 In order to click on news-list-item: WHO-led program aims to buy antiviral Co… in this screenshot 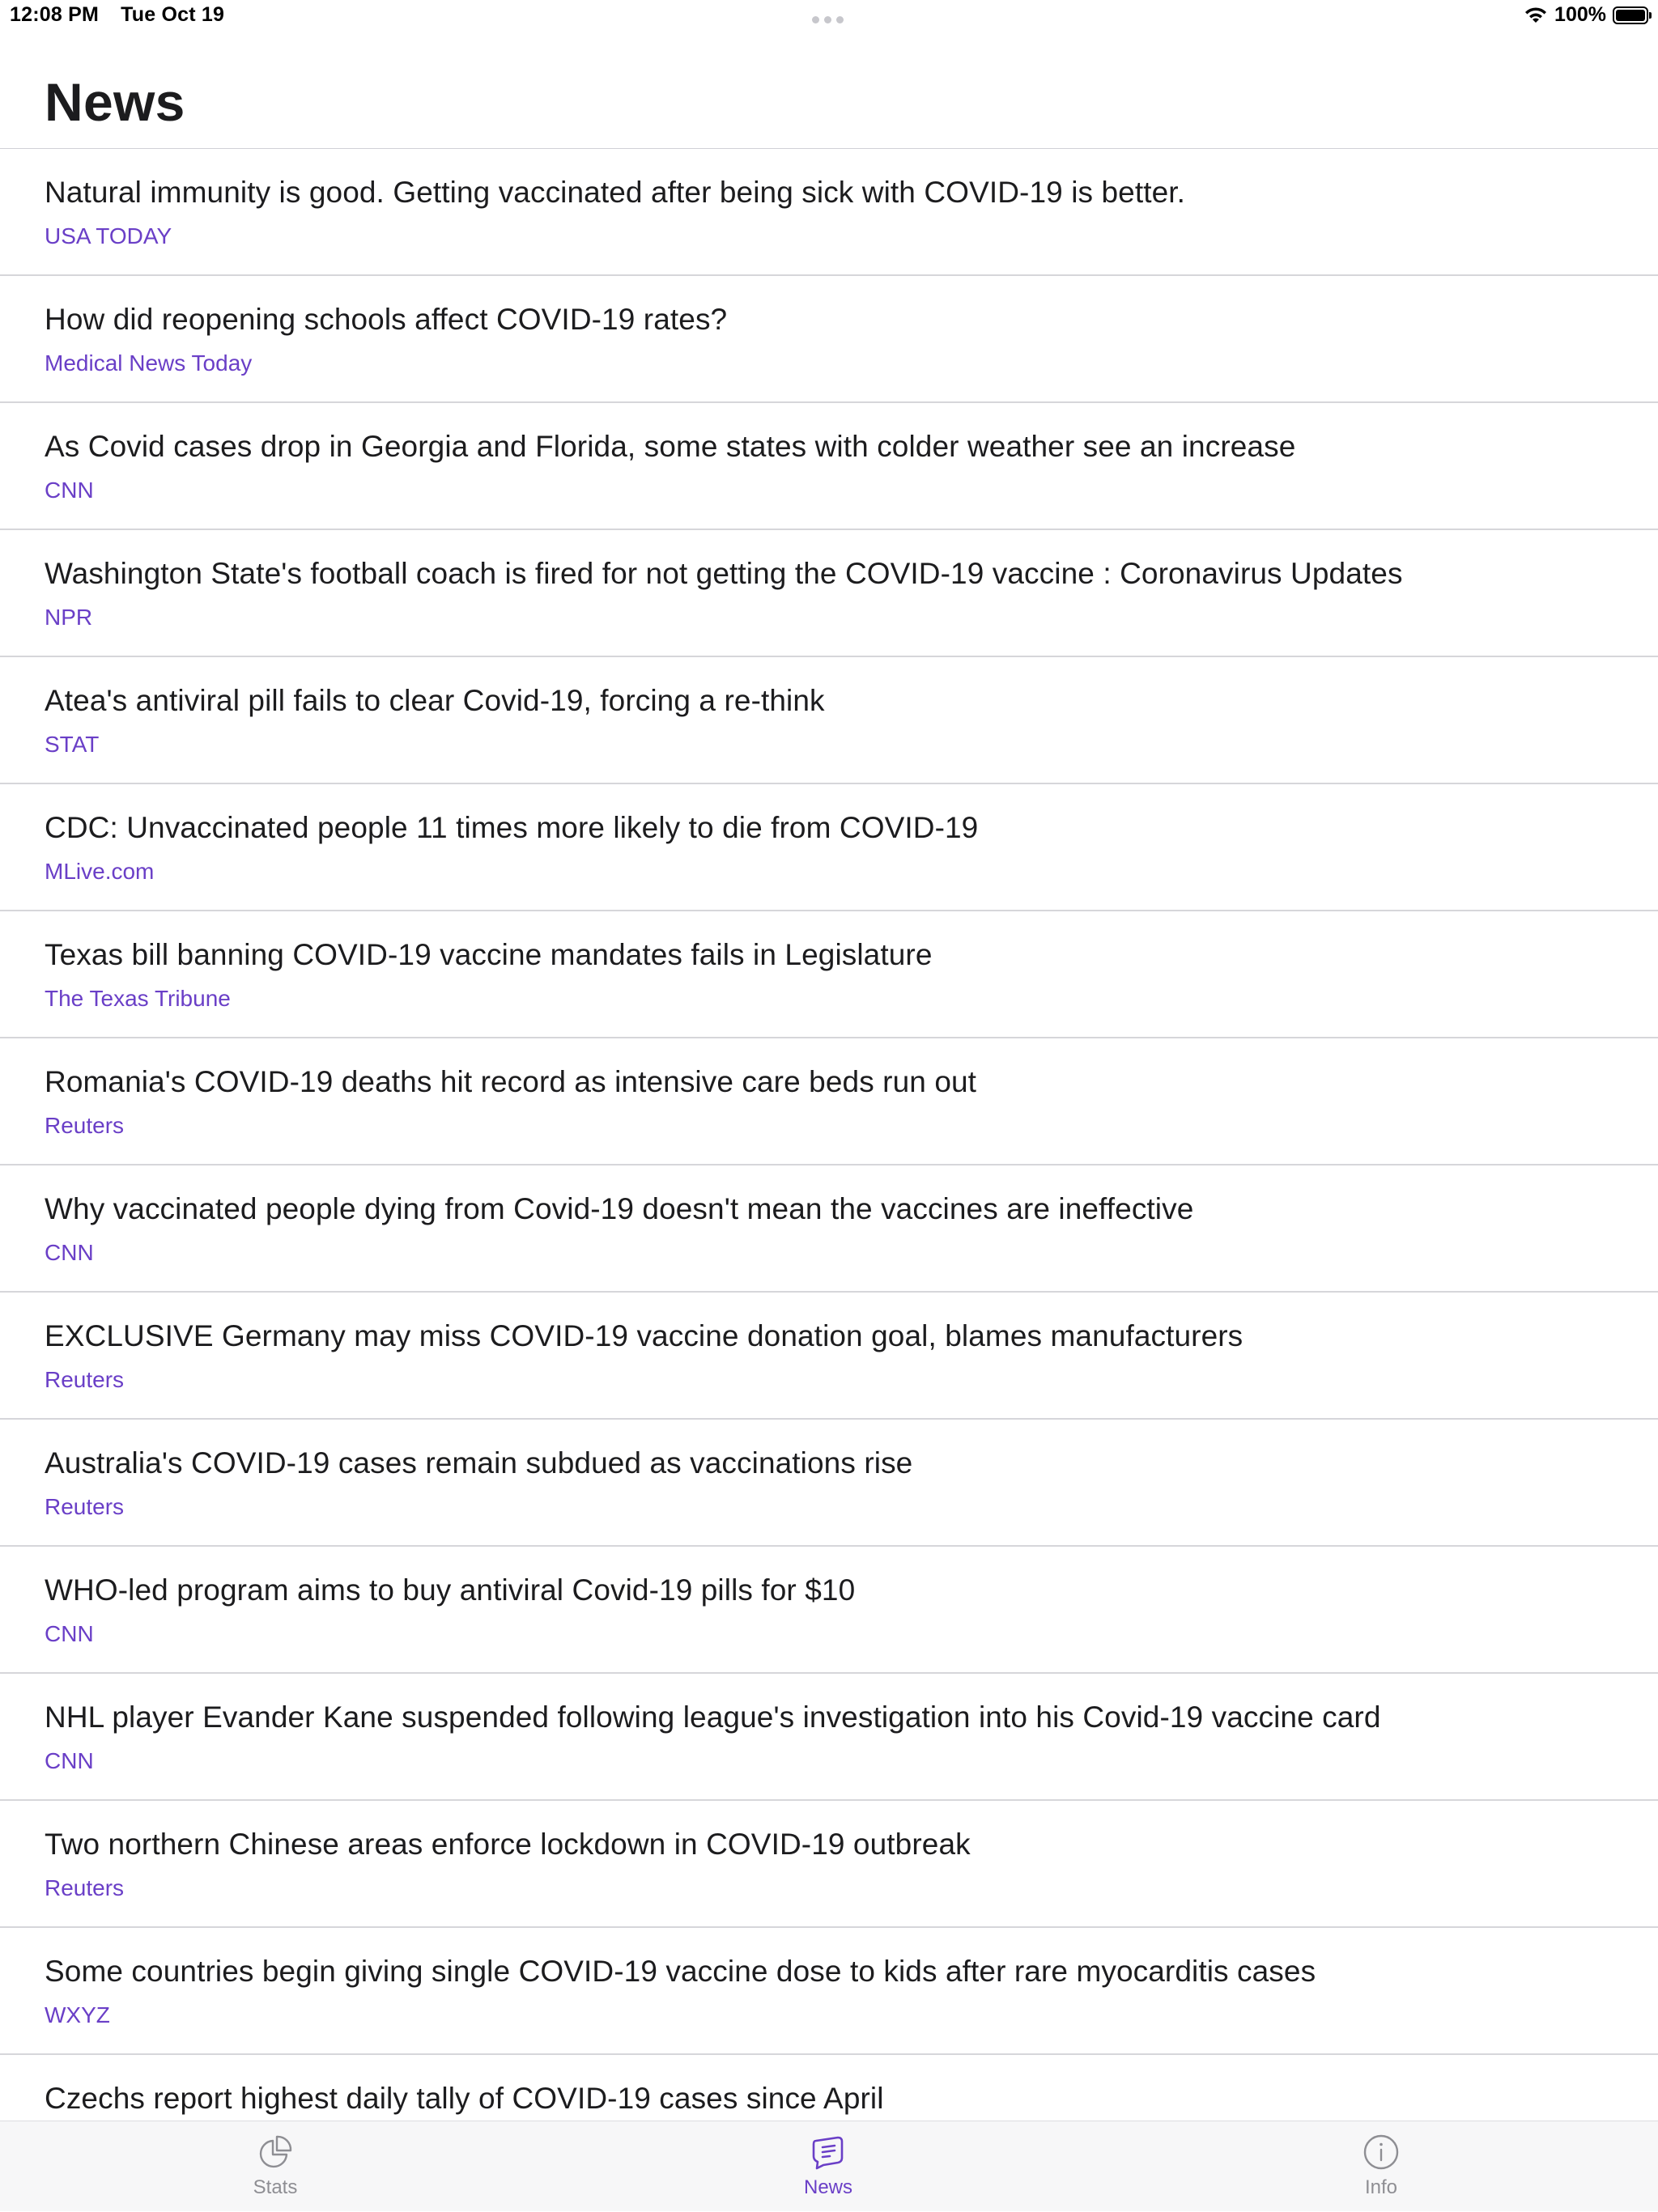, I will do `click(829, 1610)`.